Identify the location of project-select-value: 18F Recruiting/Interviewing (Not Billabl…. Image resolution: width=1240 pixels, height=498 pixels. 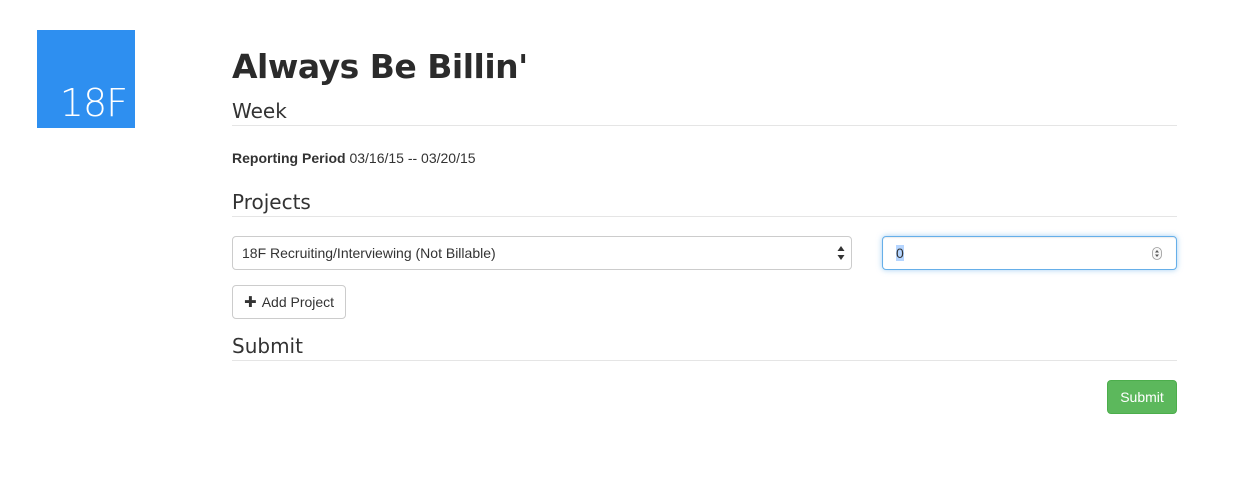
(369, 253).